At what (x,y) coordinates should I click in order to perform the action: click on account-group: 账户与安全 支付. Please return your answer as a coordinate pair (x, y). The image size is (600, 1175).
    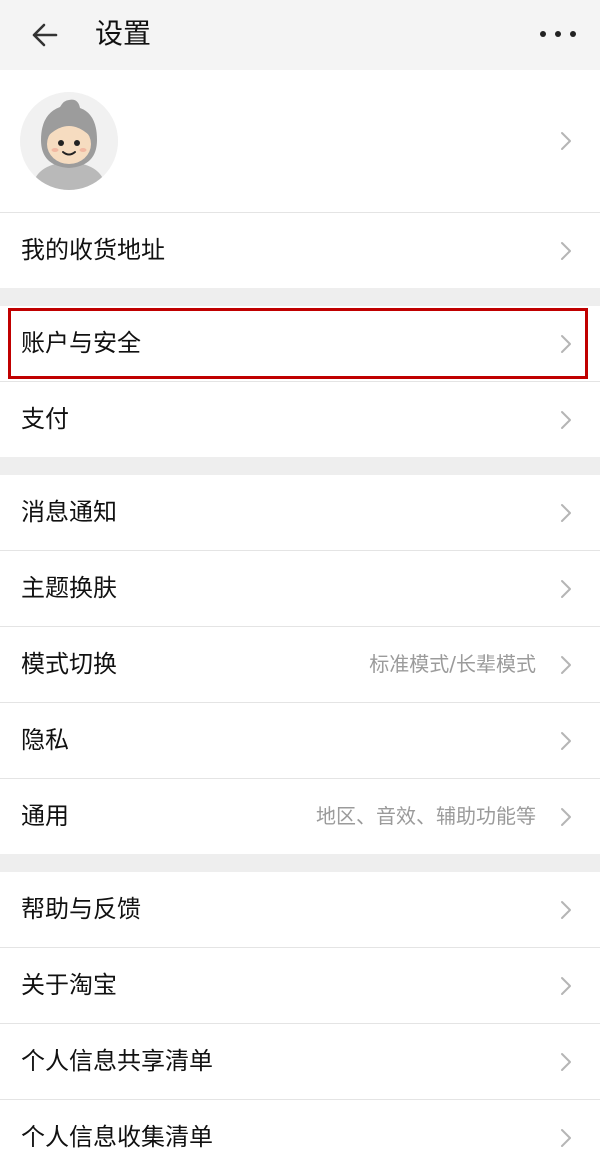
    Looking at the image, I should click on (300, 381).